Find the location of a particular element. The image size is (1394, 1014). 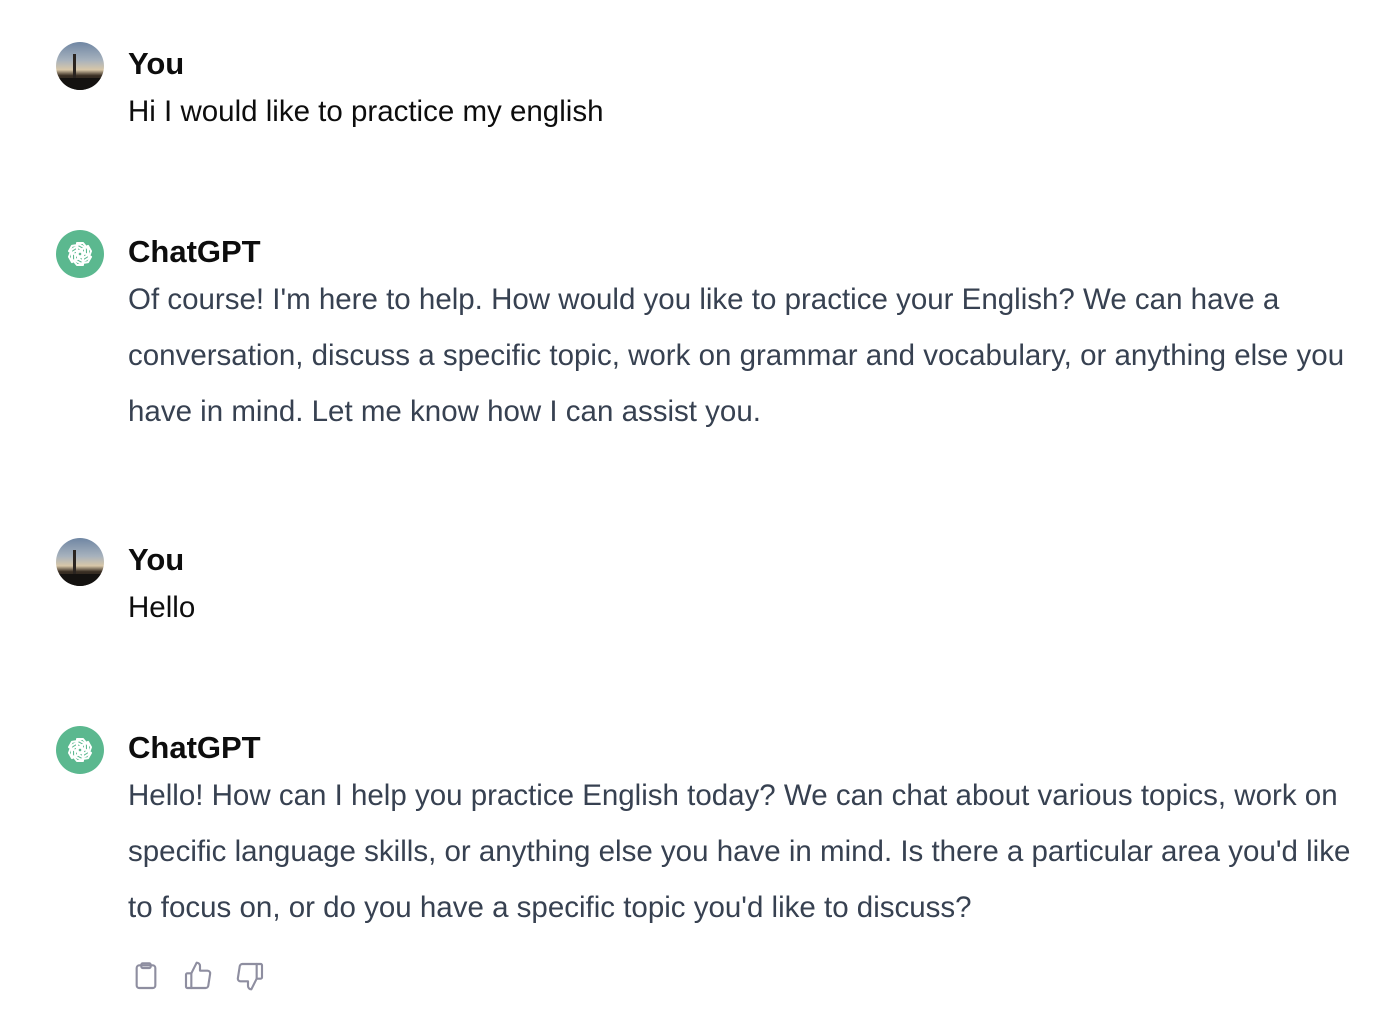

thumbs-down-icon is located at coordinates (250, 976).